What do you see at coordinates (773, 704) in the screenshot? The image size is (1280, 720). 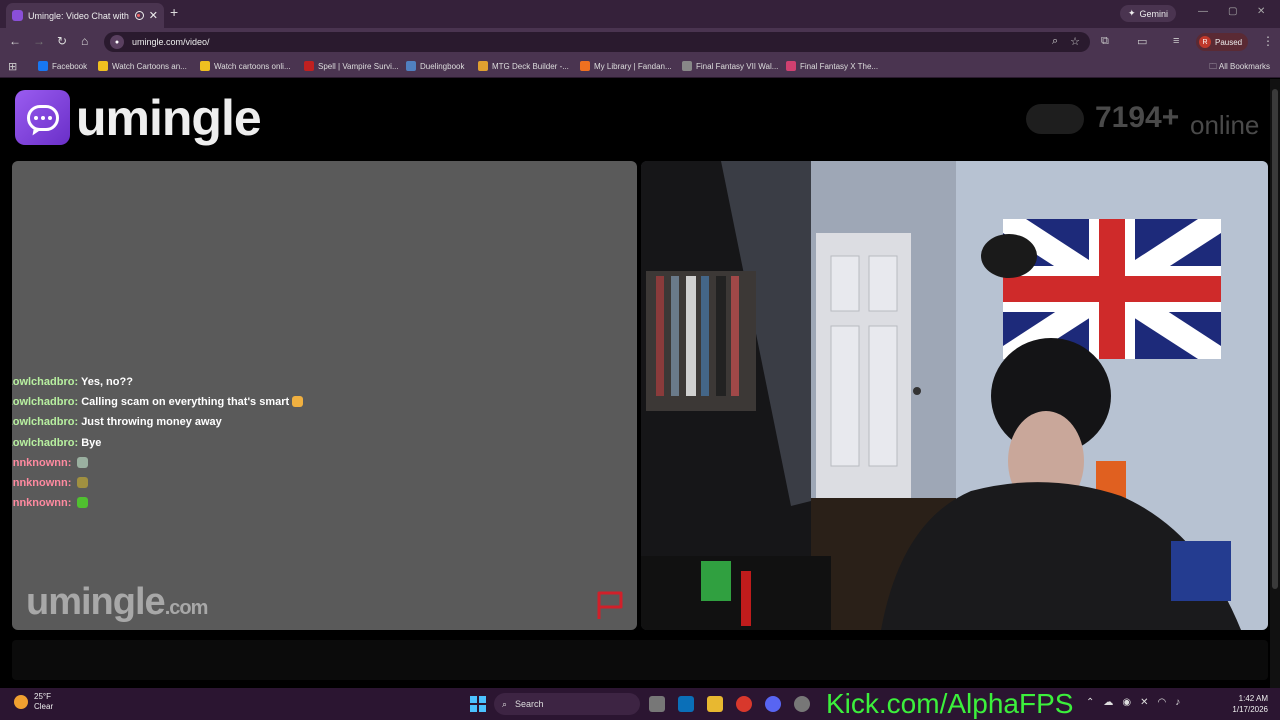 I see `discord-icon` at bounding box center [773, 704].